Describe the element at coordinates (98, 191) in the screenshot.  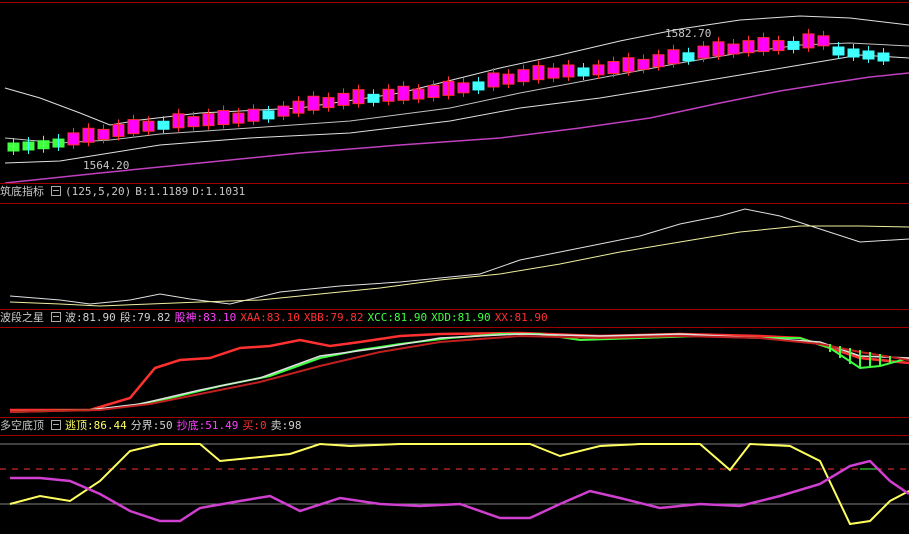
I see `ind1-params: (125,5,20)` at that location.